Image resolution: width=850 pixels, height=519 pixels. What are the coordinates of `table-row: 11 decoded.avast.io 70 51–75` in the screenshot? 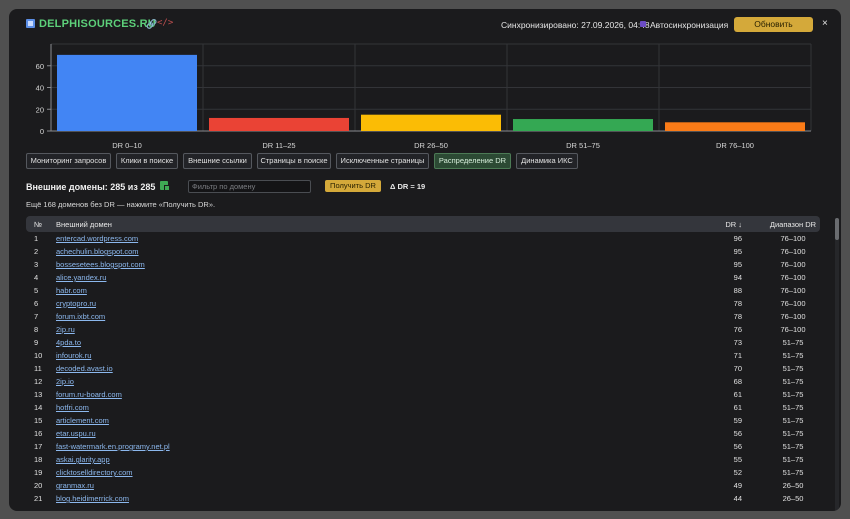 It's located at (423, 368).